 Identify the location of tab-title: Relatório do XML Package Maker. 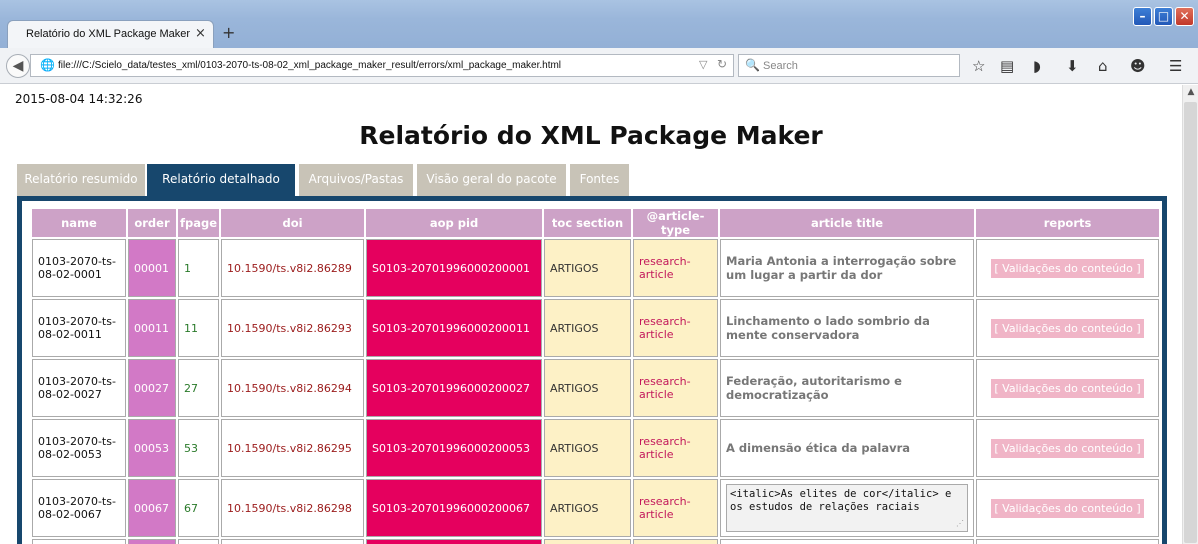
(108, 34).